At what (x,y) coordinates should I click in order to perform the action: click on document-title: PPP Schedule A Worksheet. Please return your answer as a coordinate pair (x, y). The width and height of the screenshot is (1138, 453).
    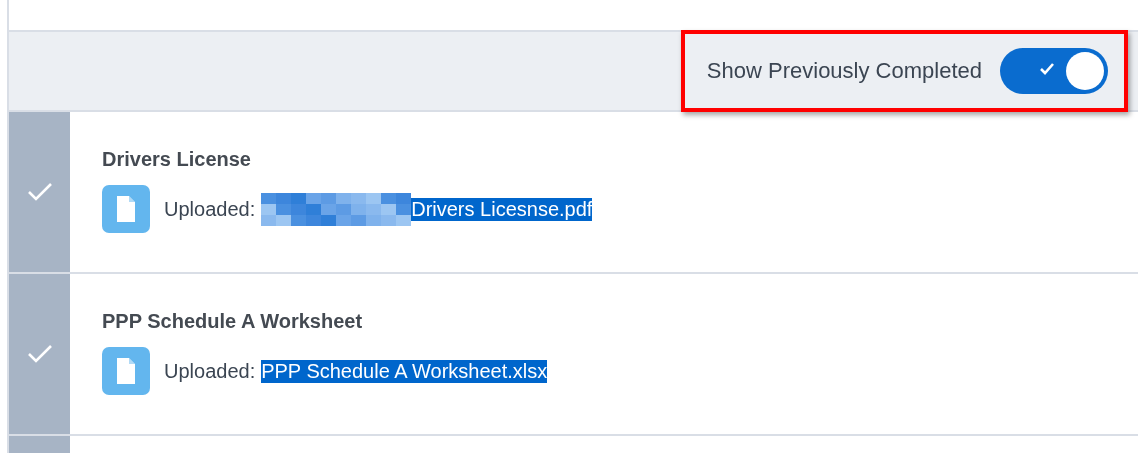
    Looking at the image, I should click on (233, 321).